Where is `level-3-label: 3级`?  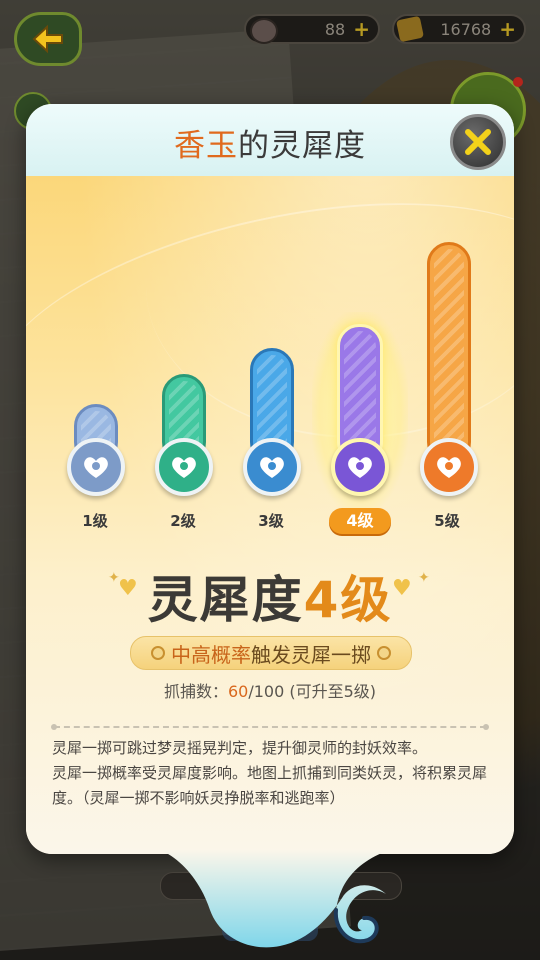 level-3-label: 3级 is located at coordinates (271, 521).